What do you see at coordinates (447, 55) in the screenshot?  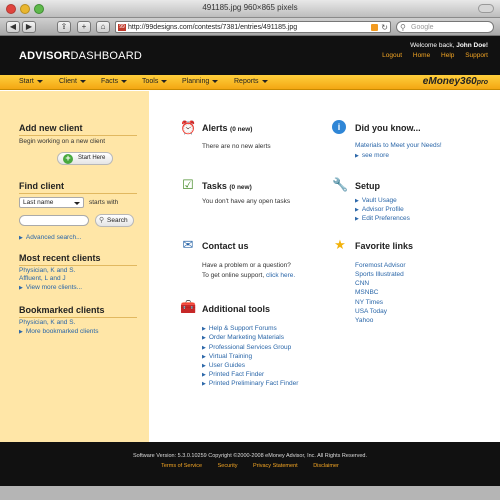 I see `help-link: Help` at bounding box center [447, 55].